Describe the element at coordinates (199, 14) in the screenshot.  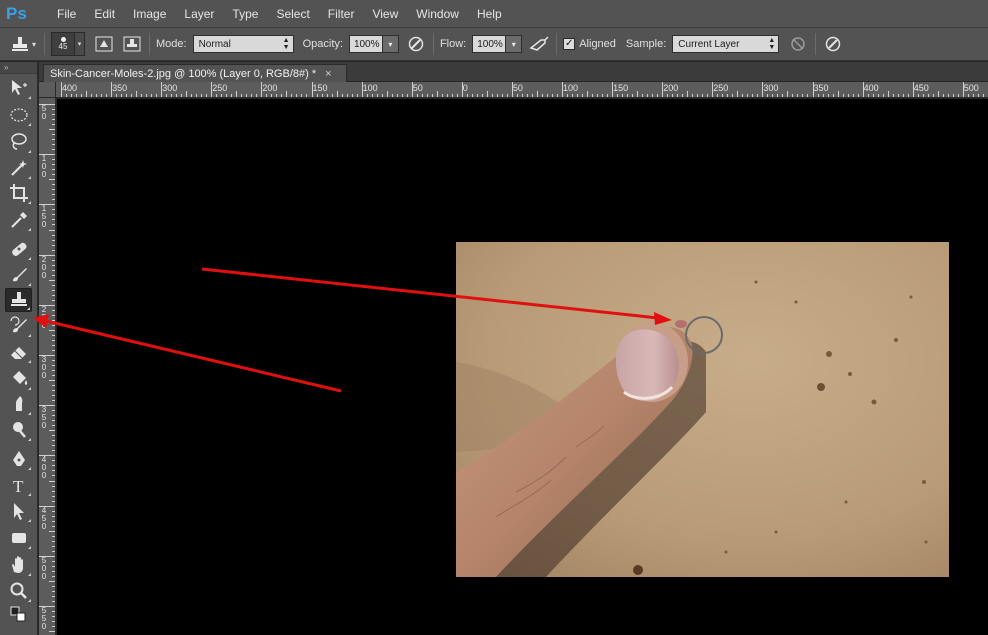
I see `menu-layer: Layer` at that location.